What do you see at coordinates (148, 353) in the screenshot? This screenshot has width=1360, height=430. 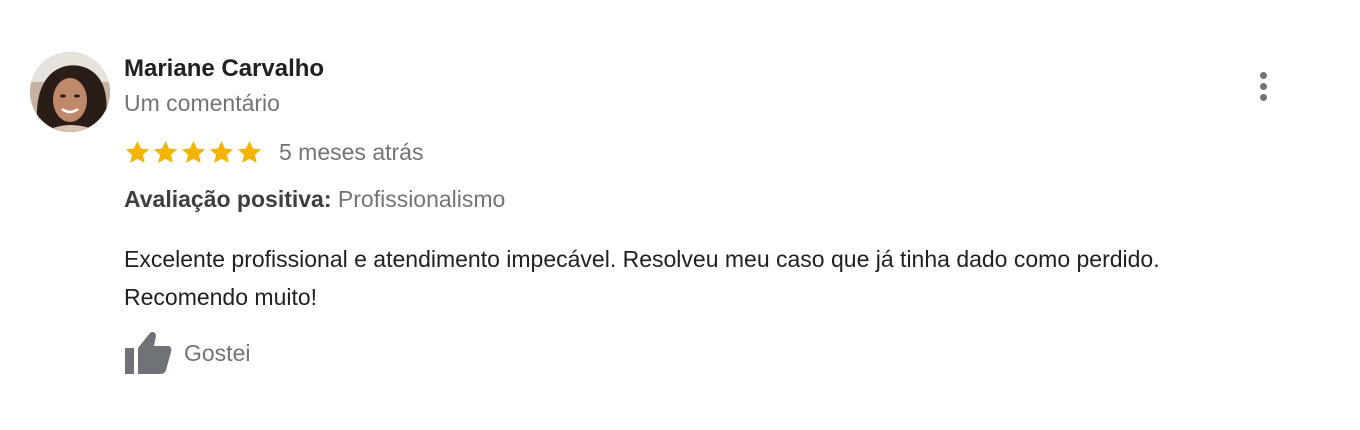 I see `thumb-up-icon` at bounding box center [148, 353].